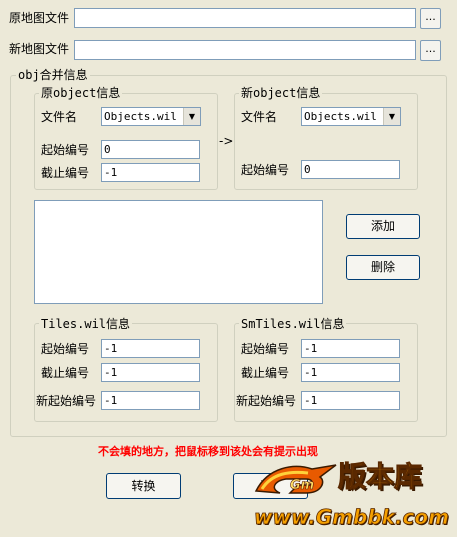 Image resolution: width=457 pixels, height=537 pixels. Describe the element at coordinates (39, 18) in the screenshot. I see `orig-map-label: 原地图文件` at that location.